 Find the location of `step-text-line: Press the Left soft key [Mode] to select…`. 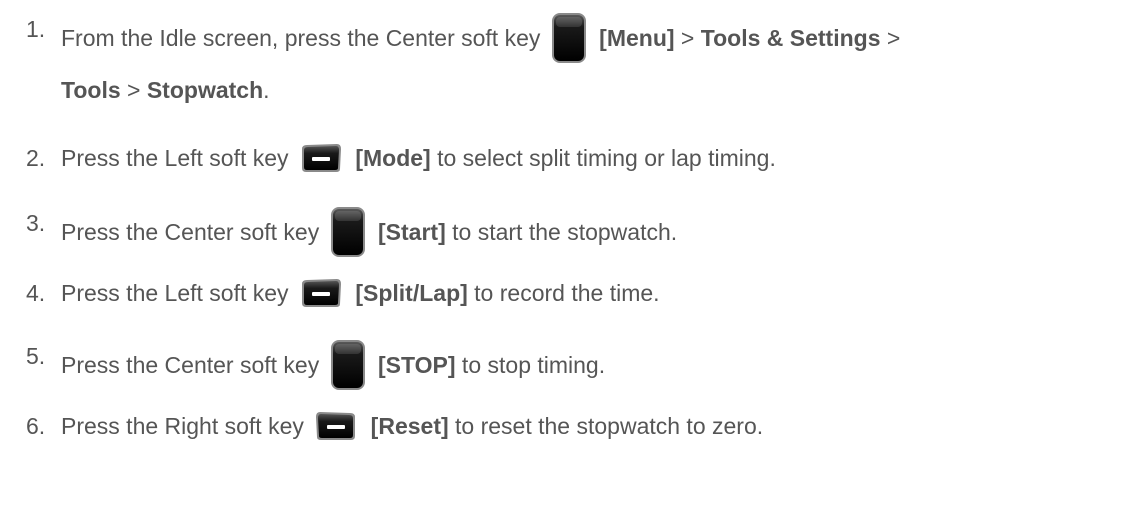

step-text-line: Press the Left soft key [Mode] to select… is located at coordinates (418, 159).